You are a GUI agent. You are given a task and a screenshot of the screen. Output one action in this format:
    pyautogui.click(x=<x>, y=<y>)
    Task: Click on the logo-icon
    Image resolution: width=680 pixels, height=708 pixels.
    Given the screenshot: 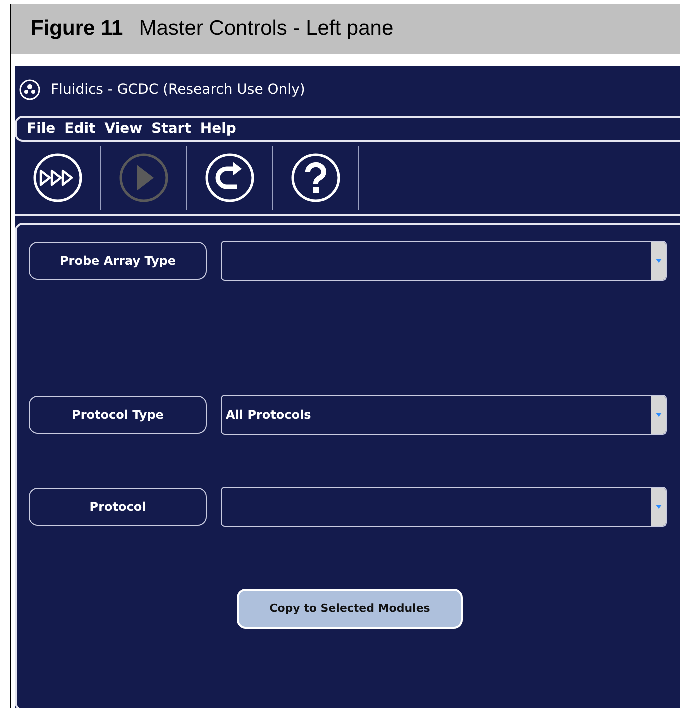 What is the action you would take?
    pyautogui.click(x=30, y=90)
    